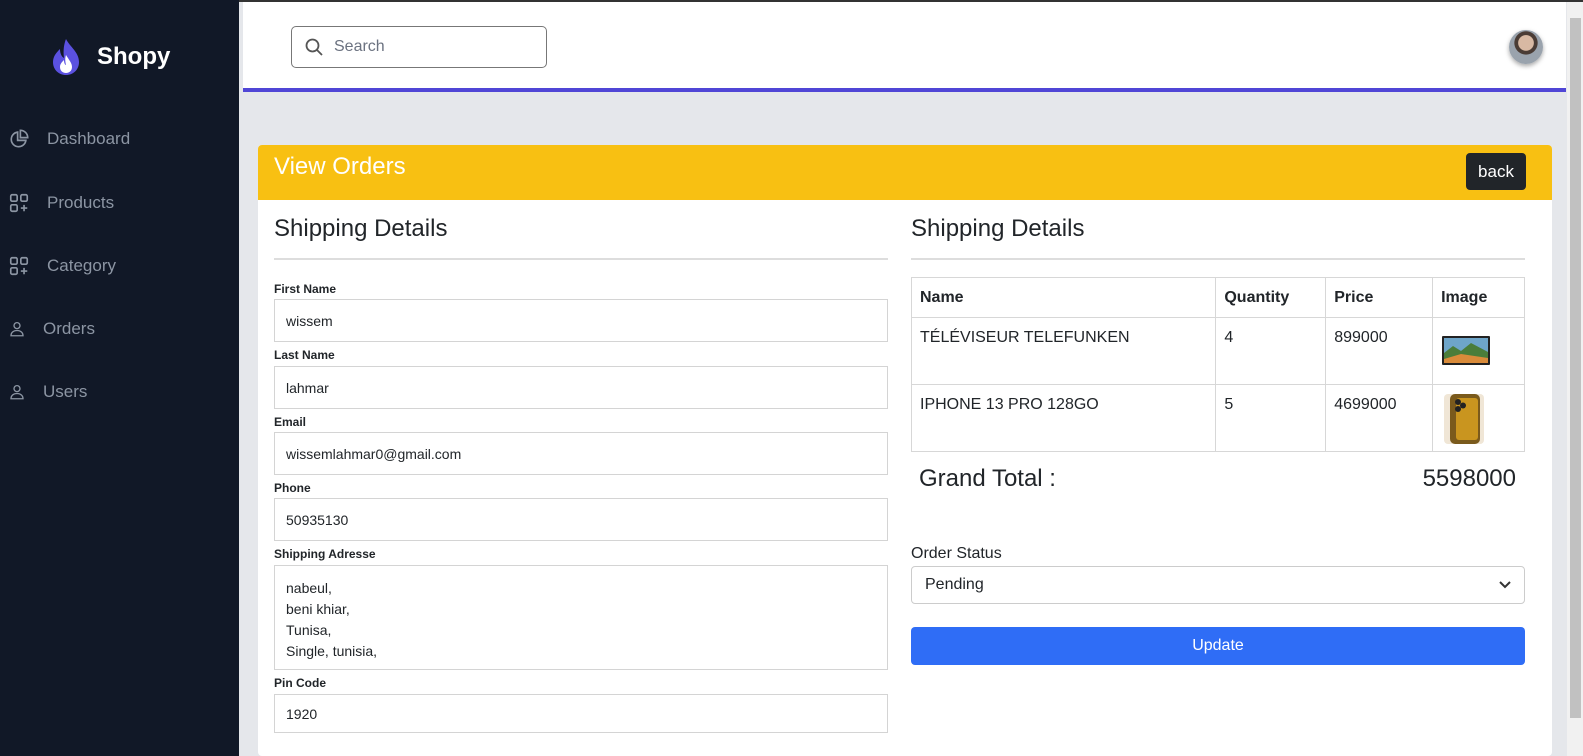 Image resolution: width=1583 pixels, height=756 pixels. I want to click on email-field: wissemlahmar0@gmail.com, so click(581, 453).